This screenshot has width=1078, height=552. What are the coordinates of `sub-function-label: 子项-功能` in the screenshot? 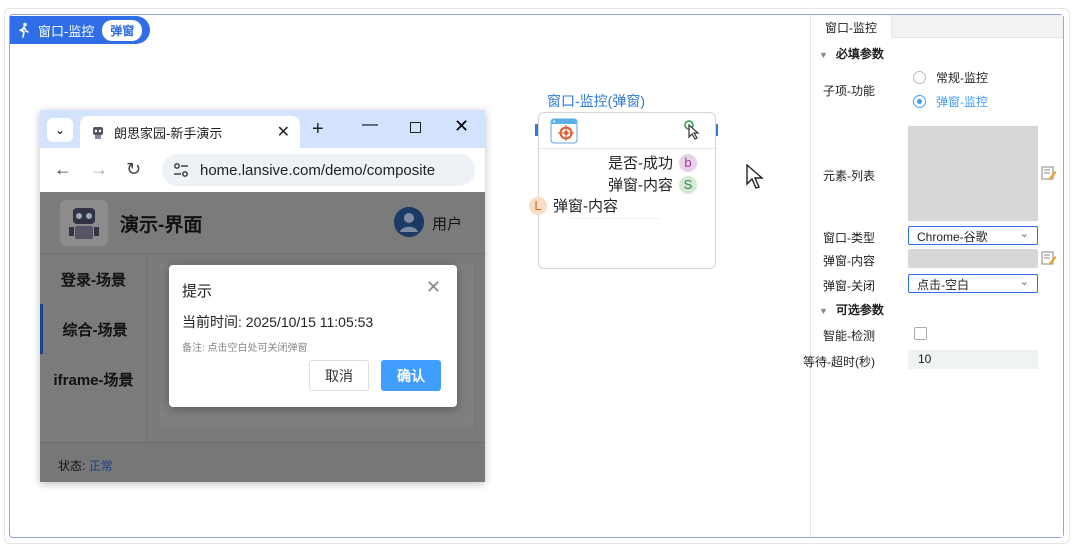 It's located at (849, 91).